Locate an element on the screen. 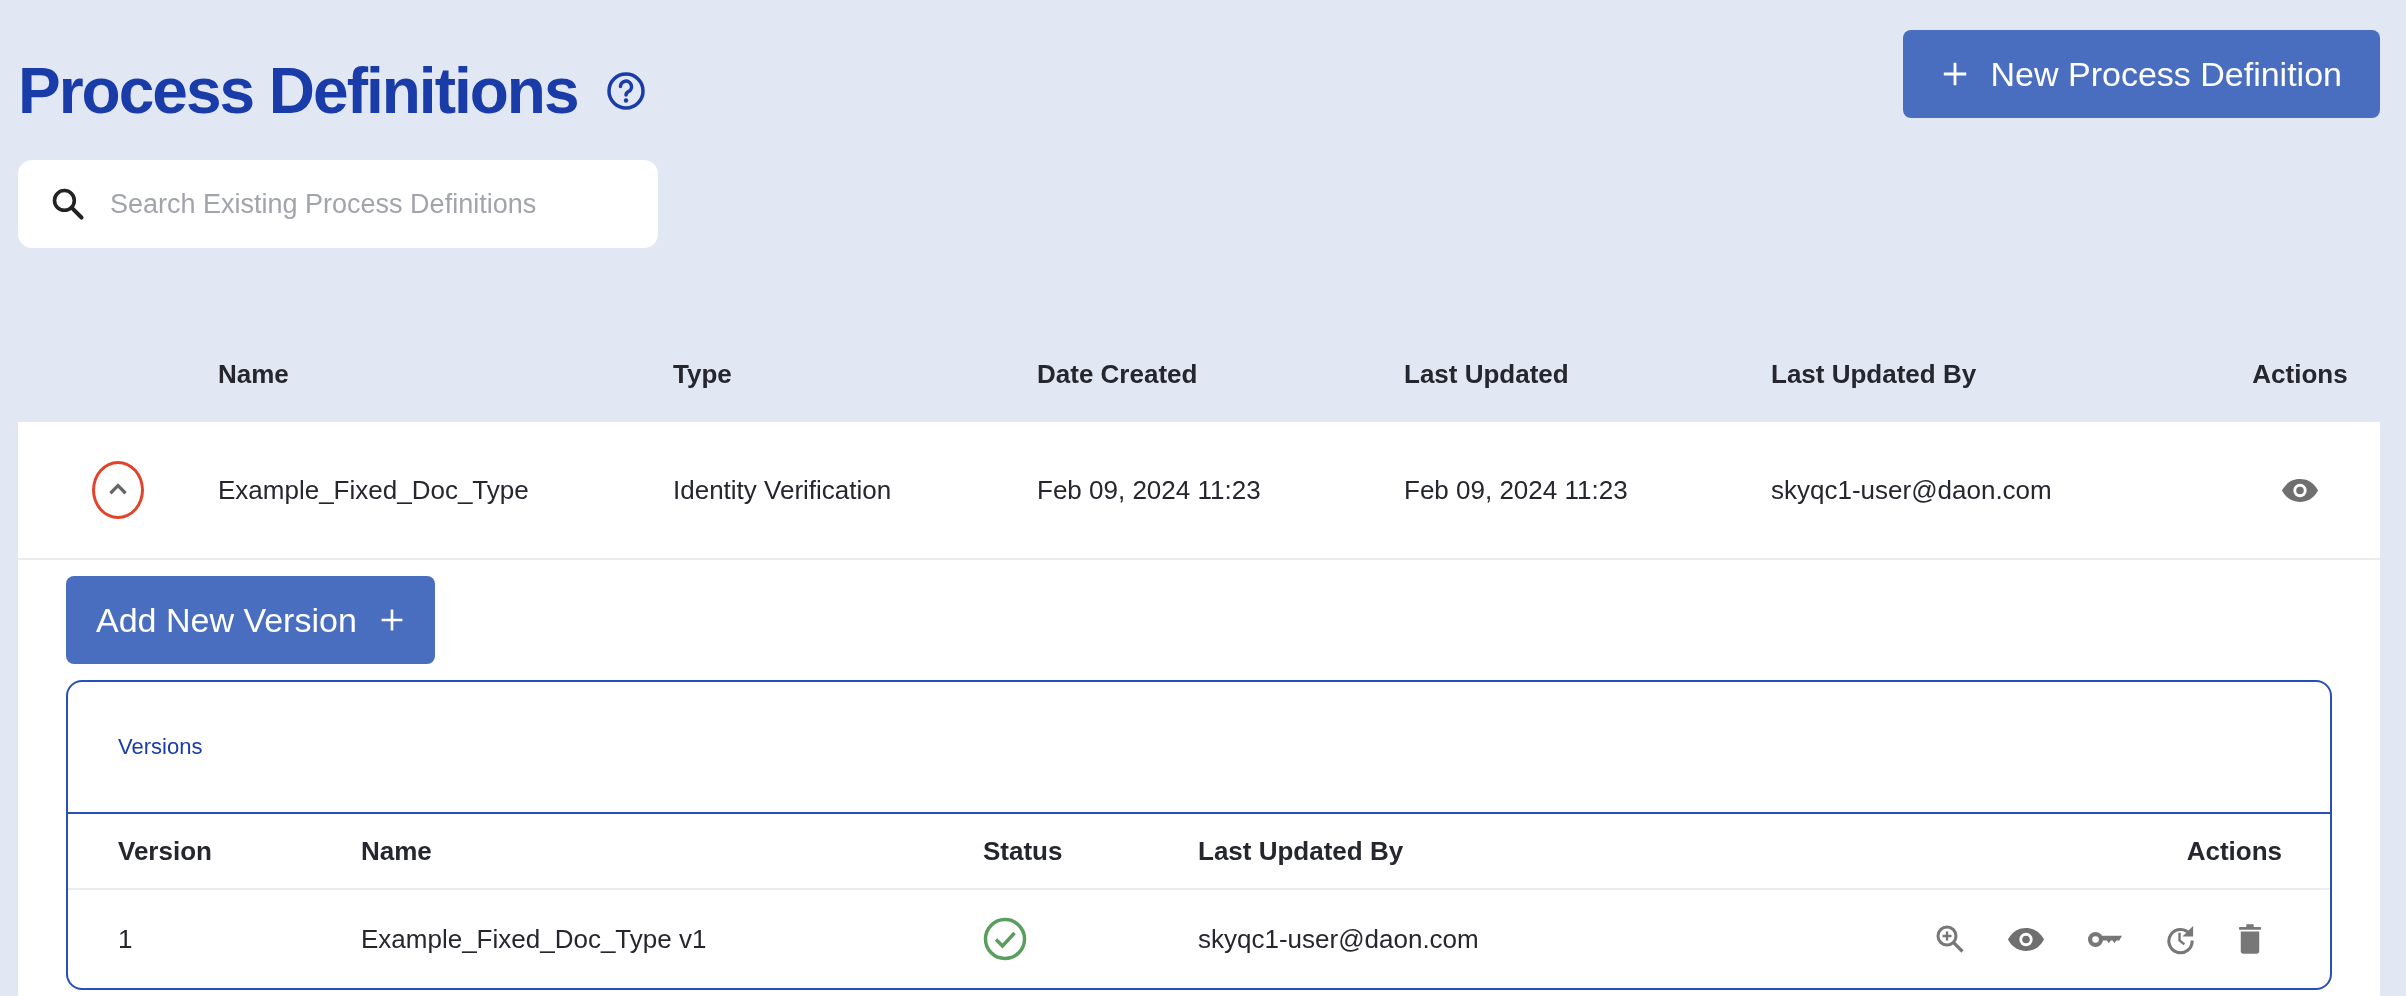  trash-icon is located at coordinates (2250, 939).